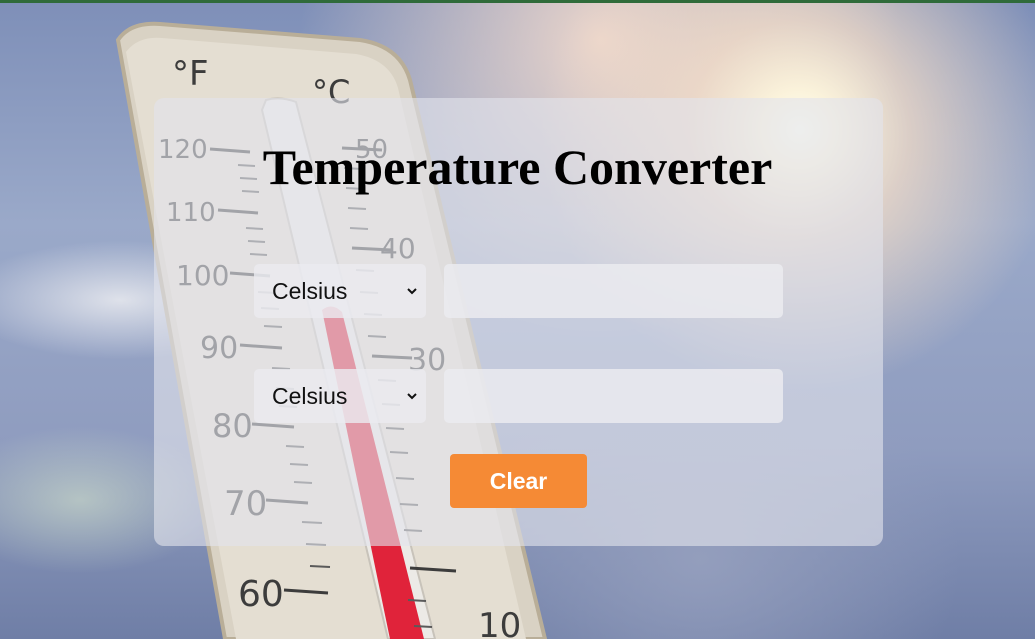  I want to click on to-unit-value: Celsius, so click(310, 395).